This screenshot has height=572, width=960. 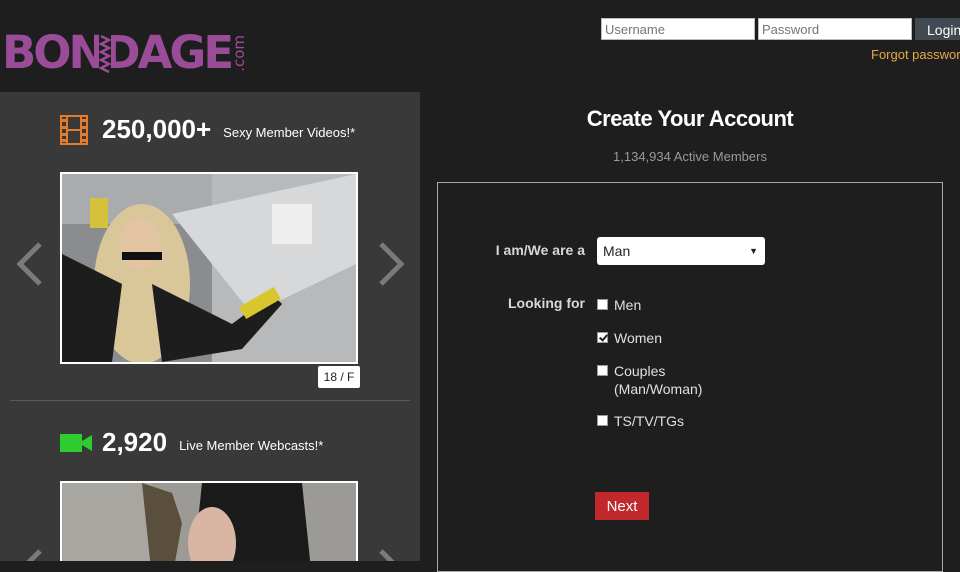 I want to click on webcast-thumbnail, so click(x=209, y=521).